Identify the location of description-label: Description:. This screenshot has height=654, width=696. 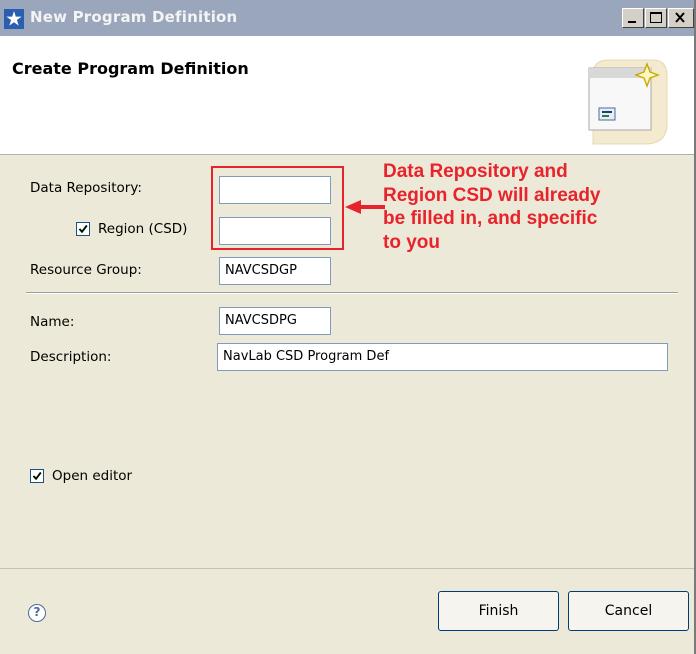
(71, 357).